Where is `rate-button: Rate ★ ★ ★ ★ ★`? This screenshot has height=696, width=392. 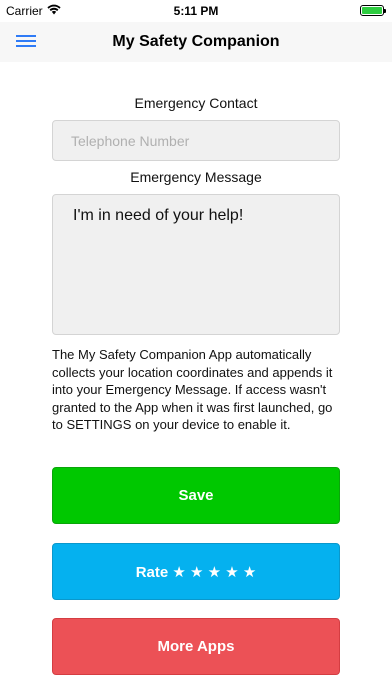 rate-button: Rate ★ ★ ★ ★ ★ is located at coordinates (196, 571).